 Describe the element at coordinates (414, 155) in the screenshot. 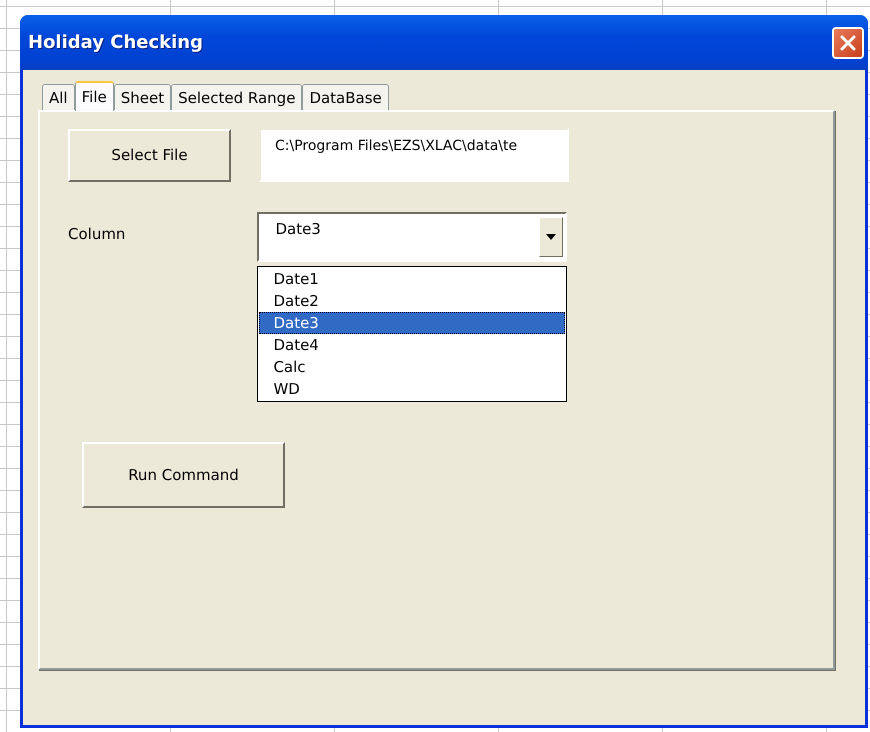

I see `file-path-field: C:\Program Files\EZS\XLAC\data\te` at that location.